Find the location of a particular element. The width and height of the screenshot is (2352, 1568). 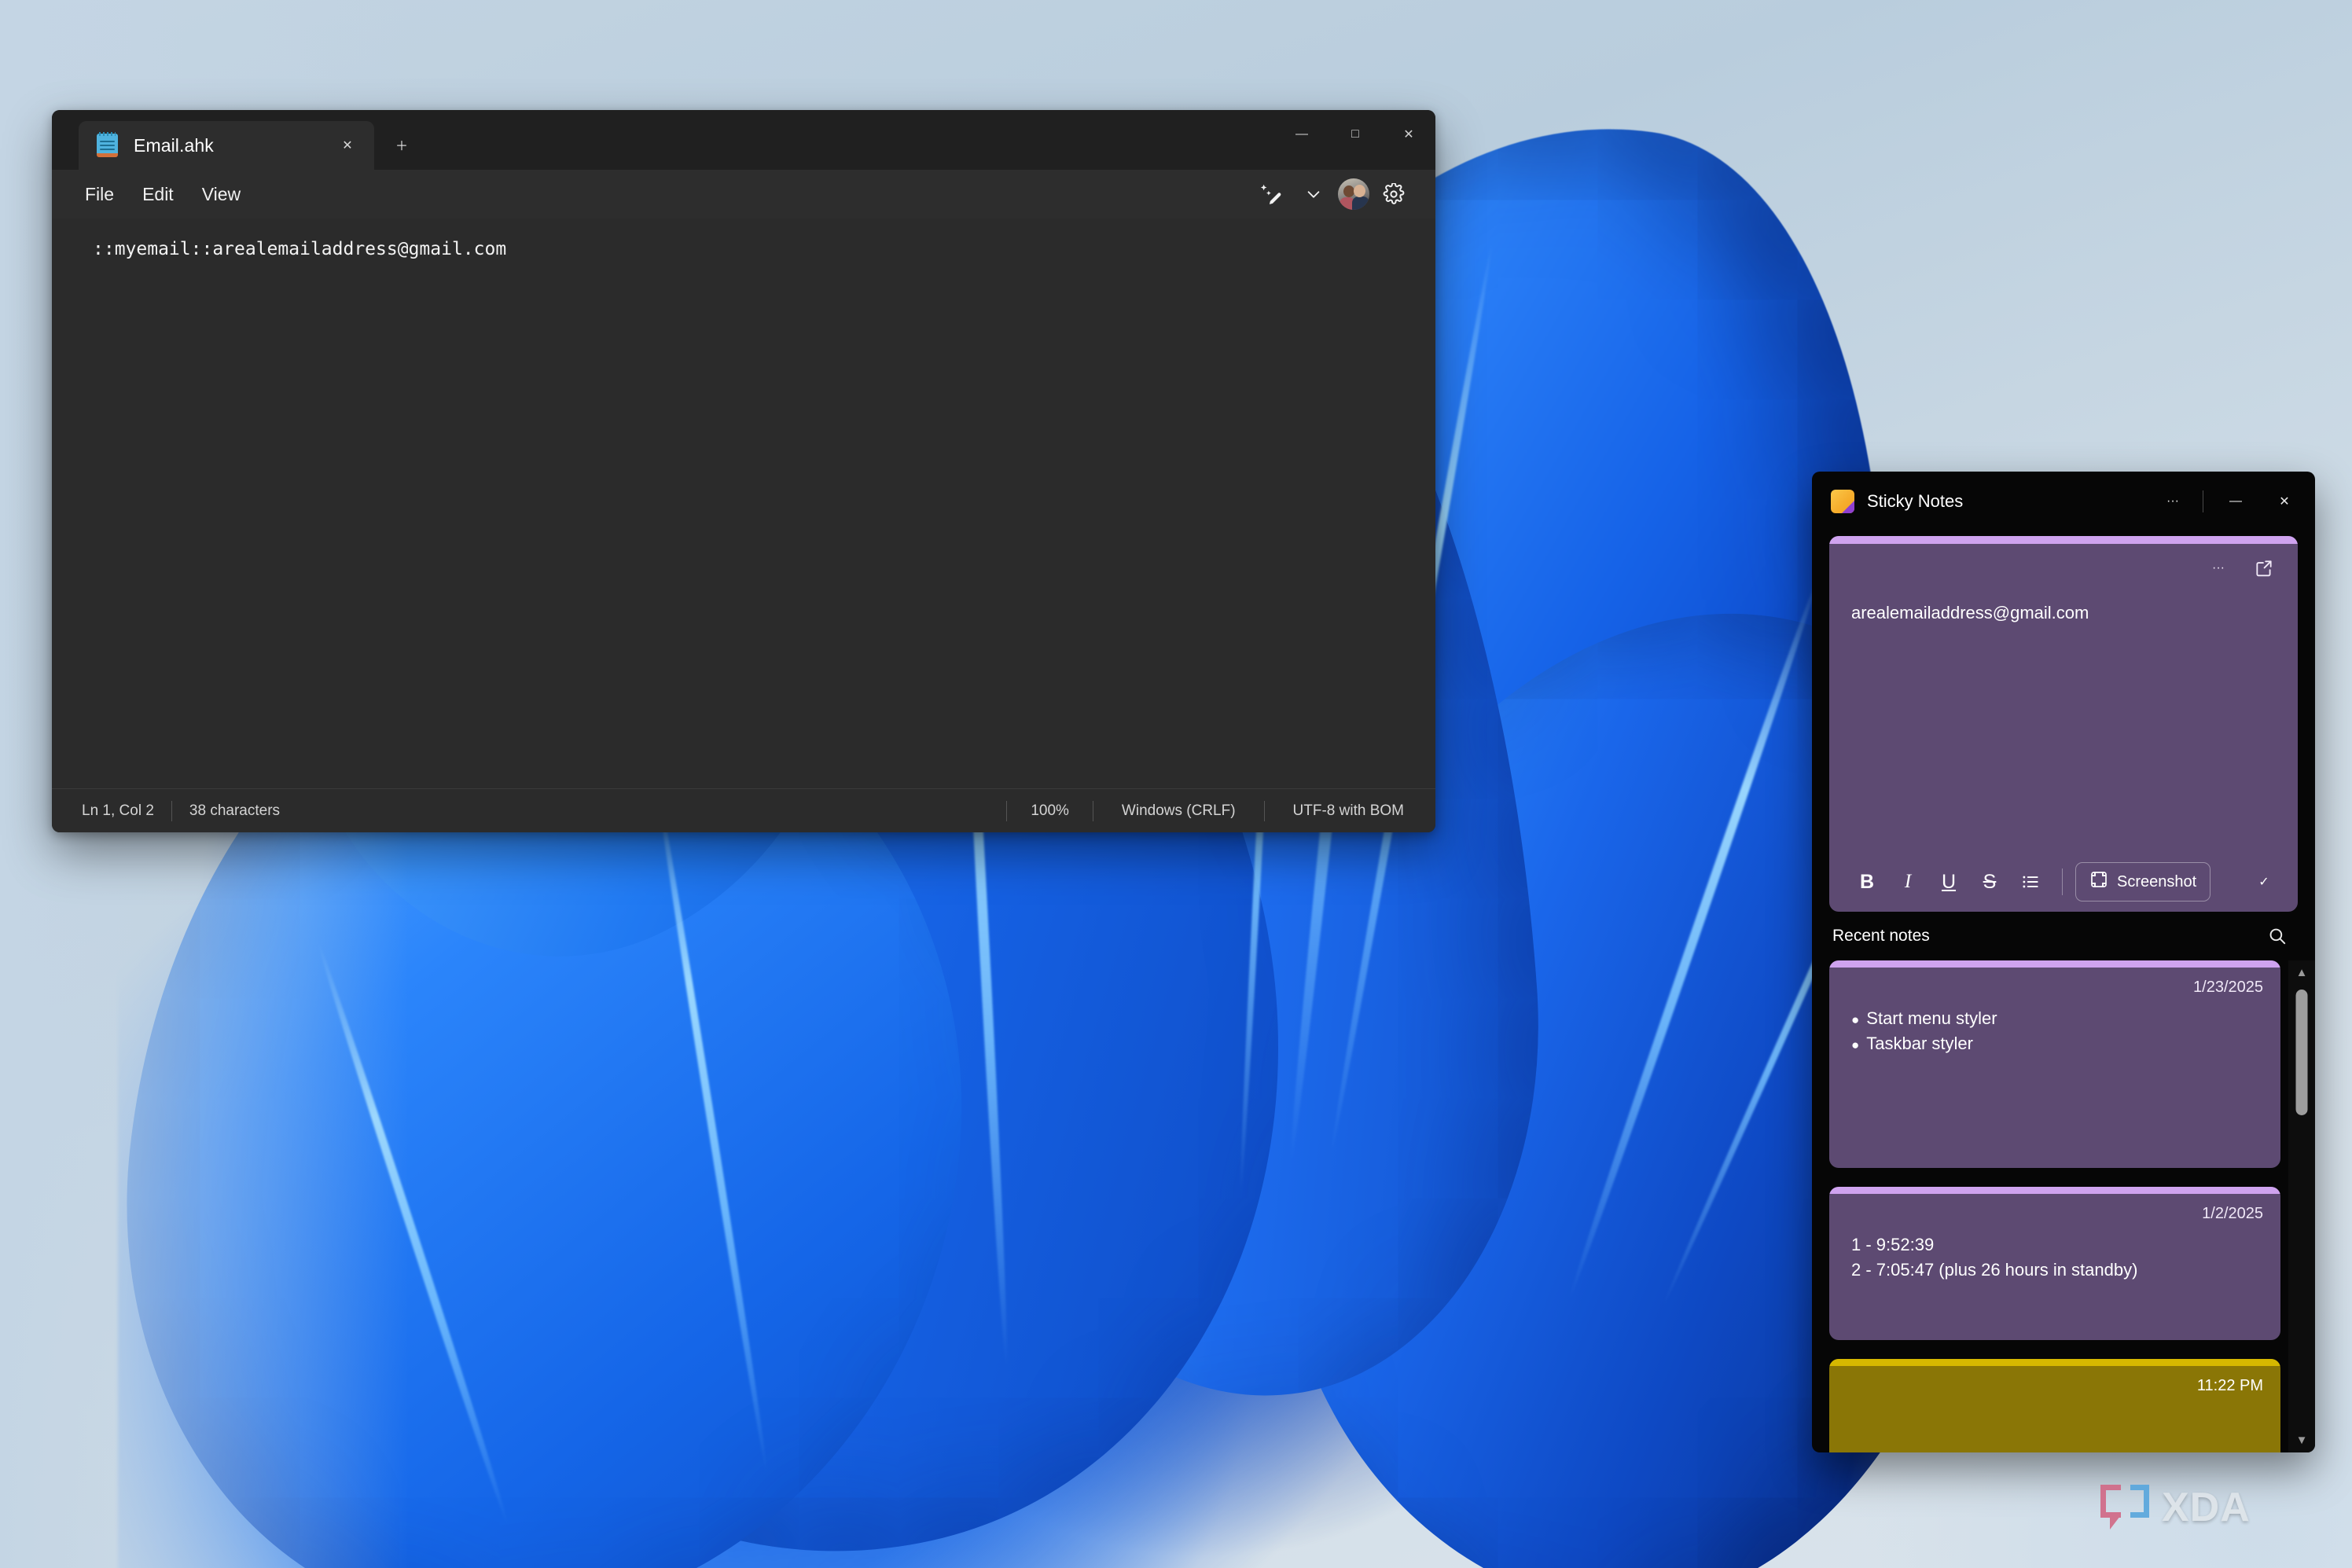

toolbar-divider is located at coordinates (2062, 881).